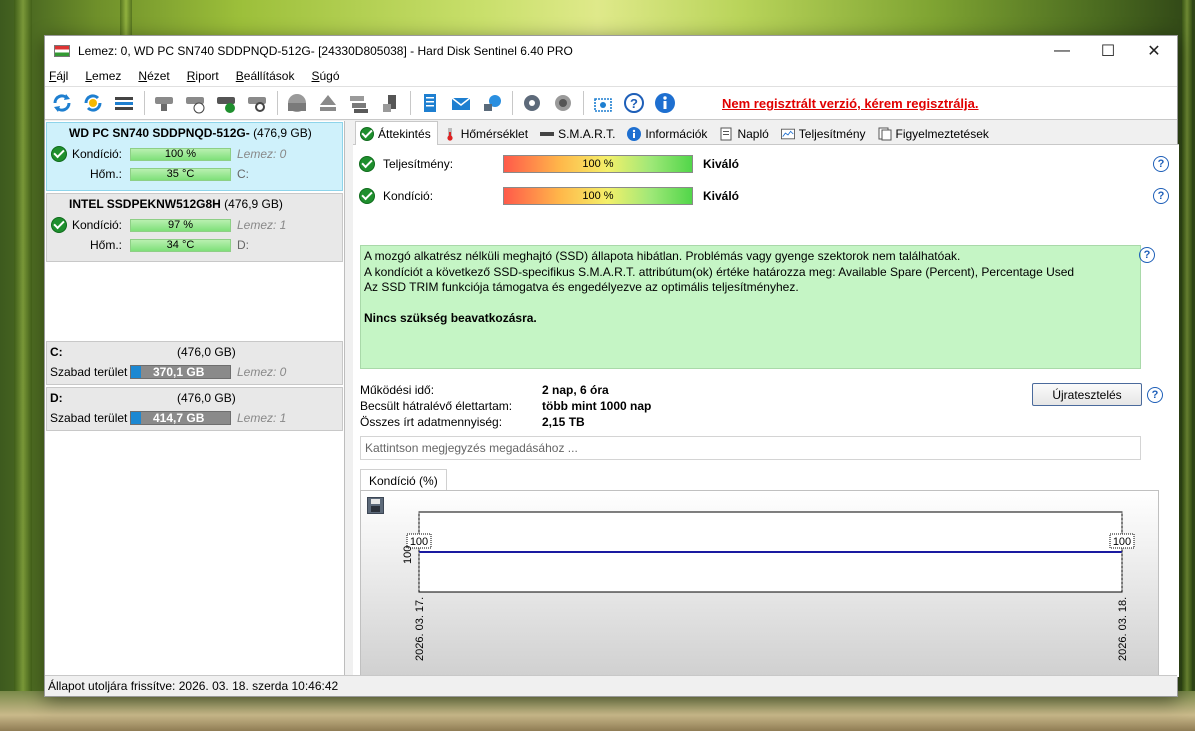 The height and width of the screenshot is (731, 1195). Describe the element at coordinates (124, 103) in the screenshot. I see `disk-list-button` at that location.